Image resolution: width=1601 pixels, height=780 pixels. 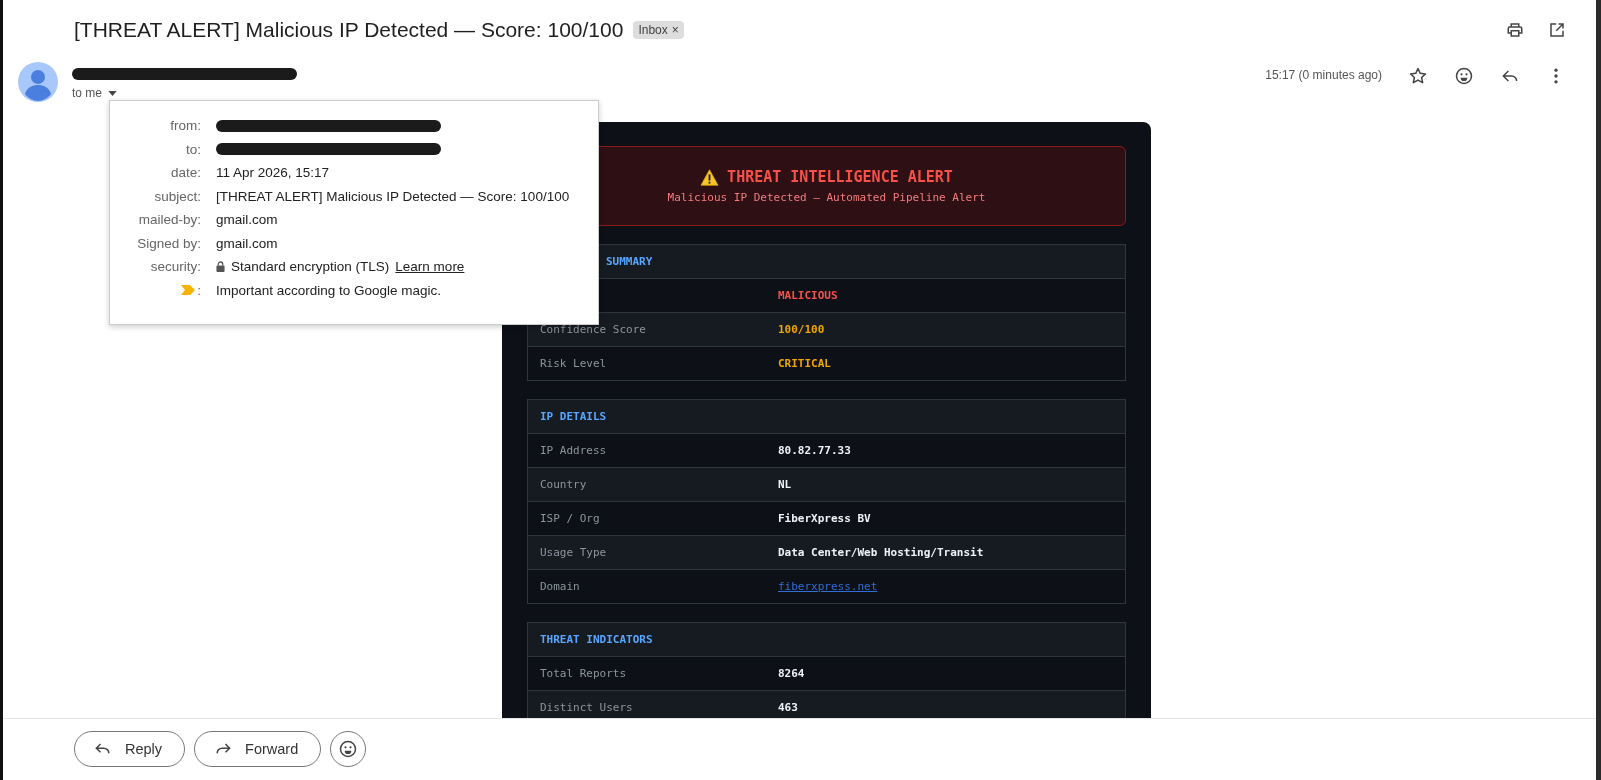 What do you see at coordinates (169, 220) in the screenshot?
I see `field-label: mailed-by:` at bounding box center [169, 220].